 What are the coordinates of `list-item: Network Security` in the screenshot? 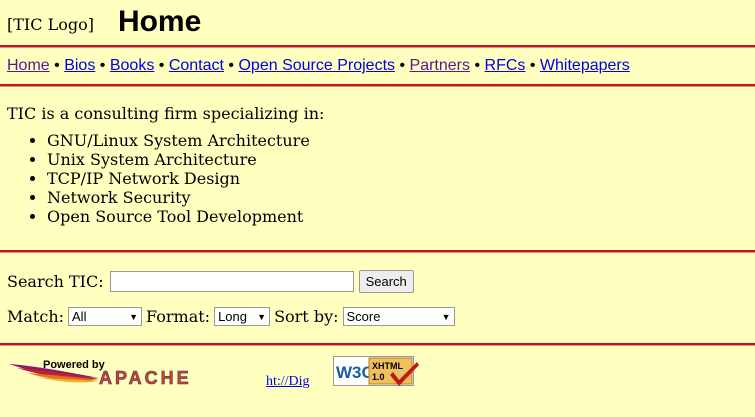 It's located at (178, 197).